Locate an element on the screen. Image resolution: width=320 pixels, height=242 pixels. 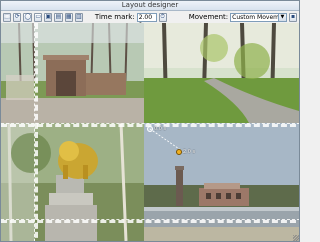
movement-select: Custom Movement Path ▼ is located at coordinates (258, 17).